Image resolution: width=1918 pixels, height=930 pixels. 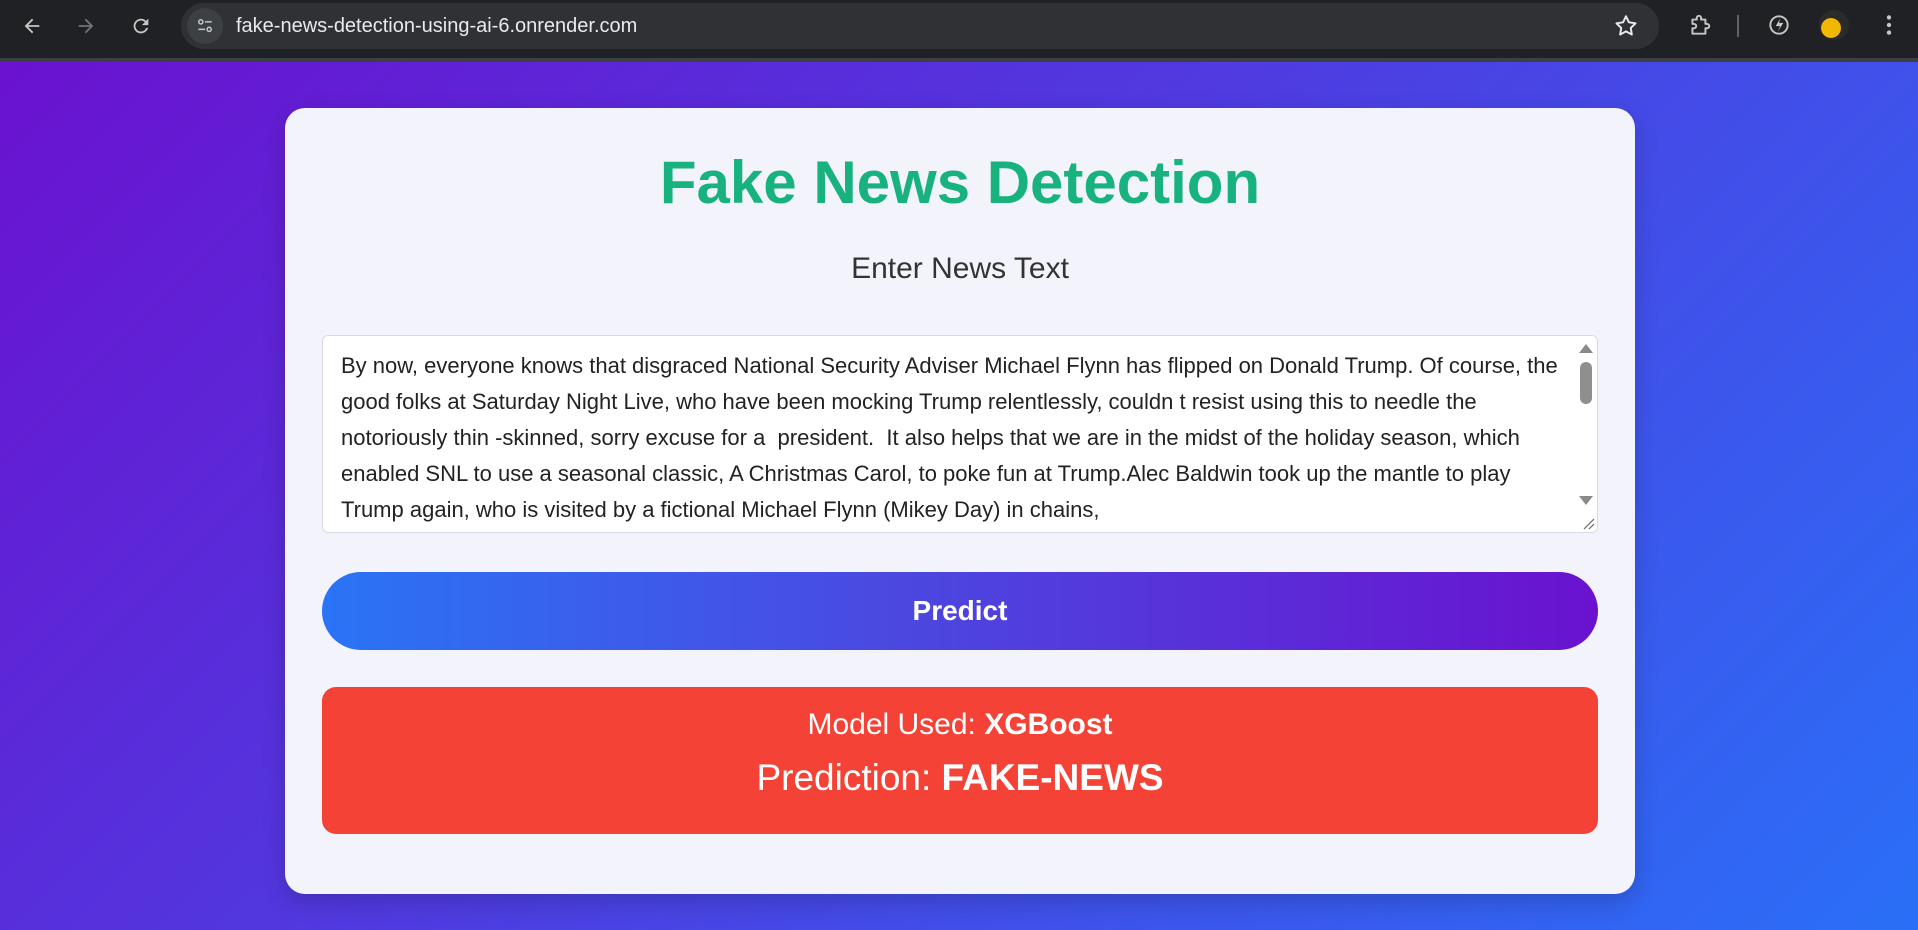 What do you see at coordinates (1586, 434) in the screenshot?
I see `textarea-scrollbar` at bounding box center [1586, 434].